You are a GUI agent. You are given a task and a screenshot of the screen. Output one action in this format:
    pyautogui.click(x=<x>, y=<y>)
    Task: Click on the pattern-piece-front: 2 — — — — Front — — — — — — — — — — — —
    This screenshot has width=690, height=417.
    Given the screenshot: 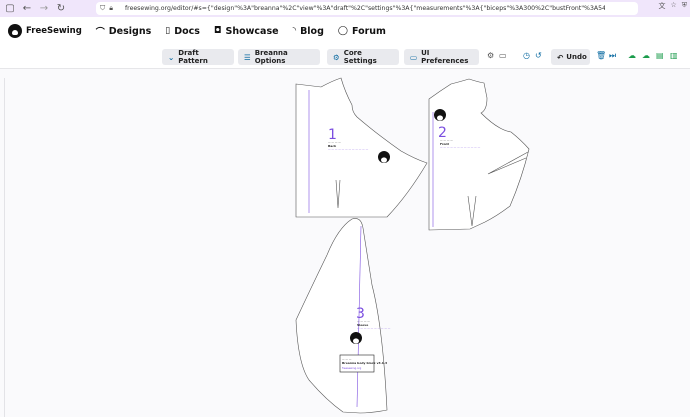 What is the action you would take?
    pyautogui.click(x=479, y=154)
    